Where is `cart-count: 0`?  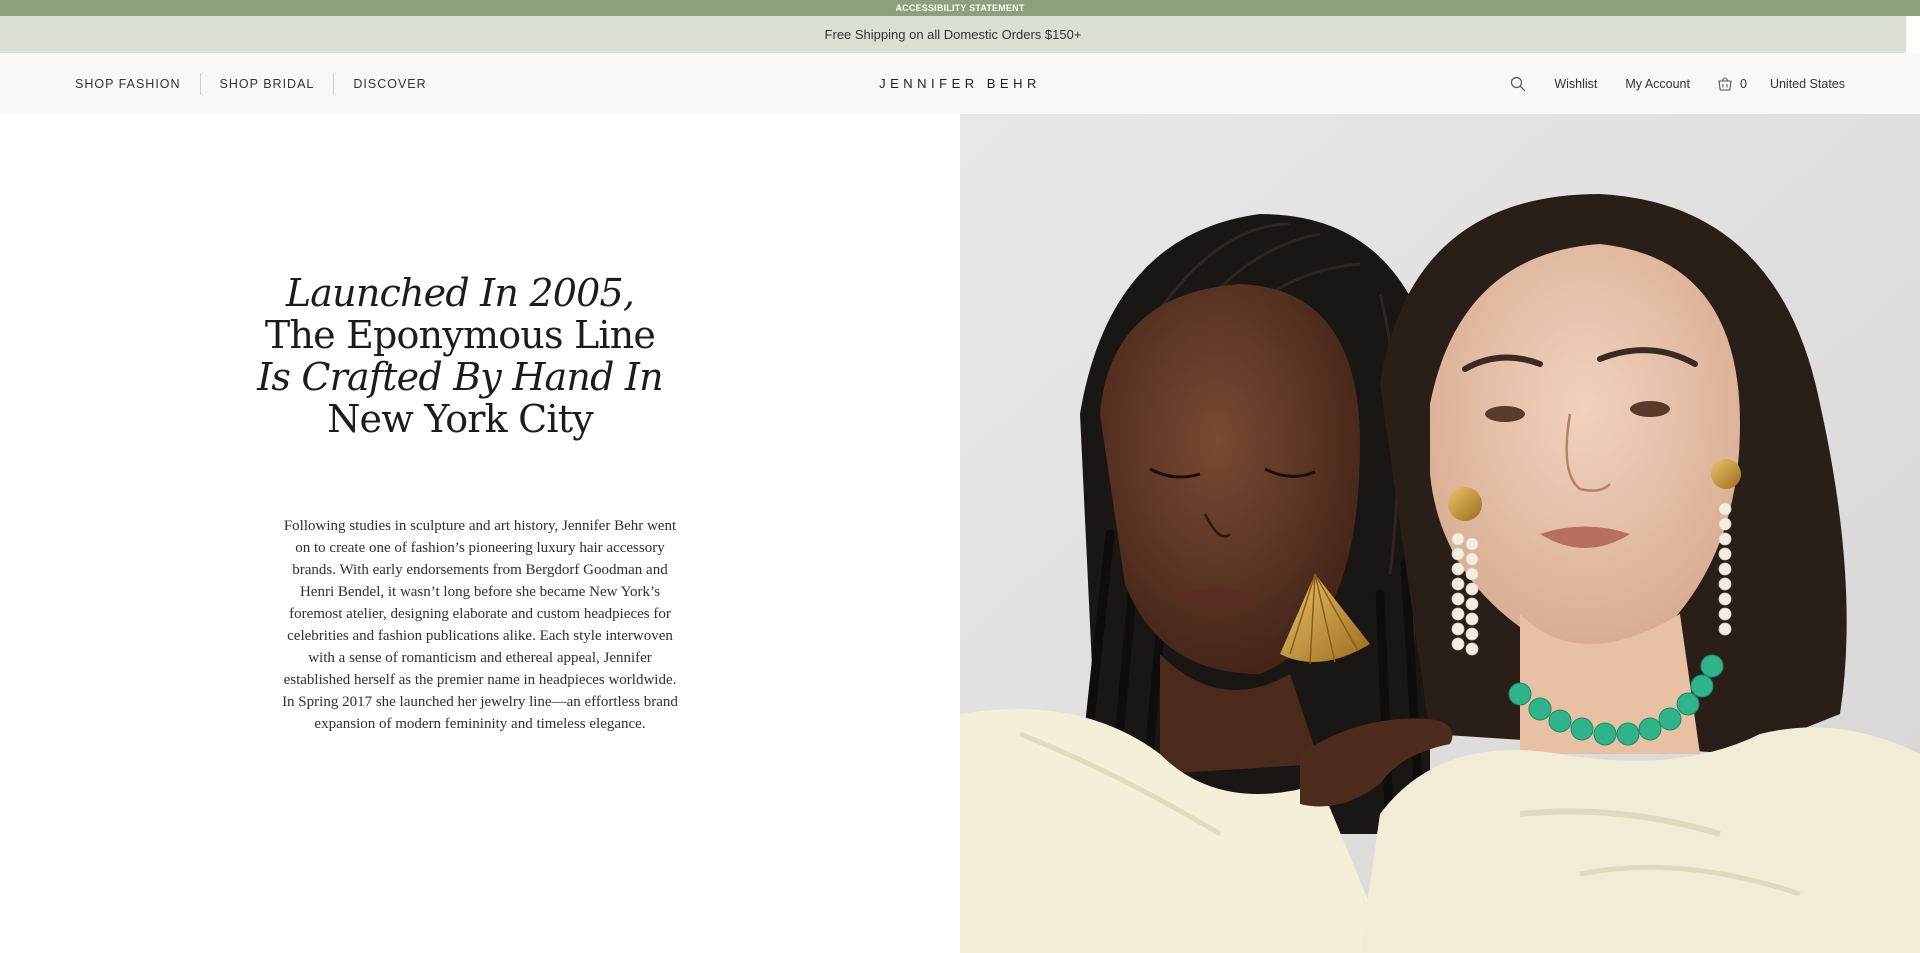
cart-count: 0 is located at coordinates (1743, 83).